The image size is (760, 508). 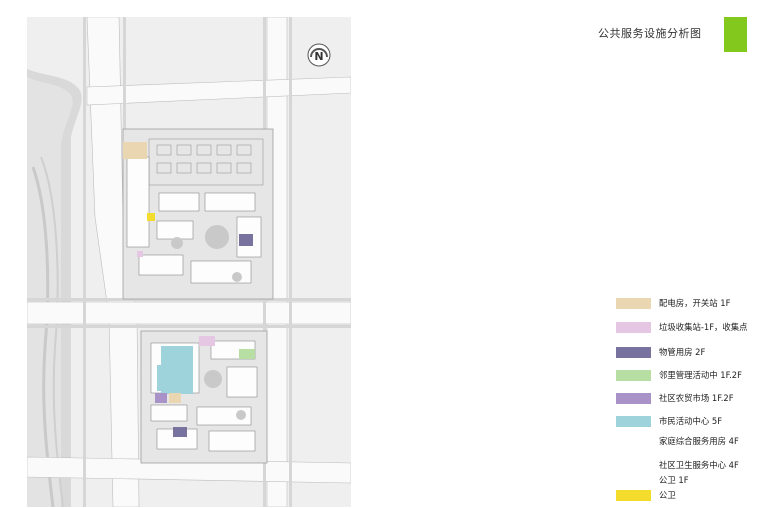 I want to click on facility-electric-south, so click(x=175, y=398).